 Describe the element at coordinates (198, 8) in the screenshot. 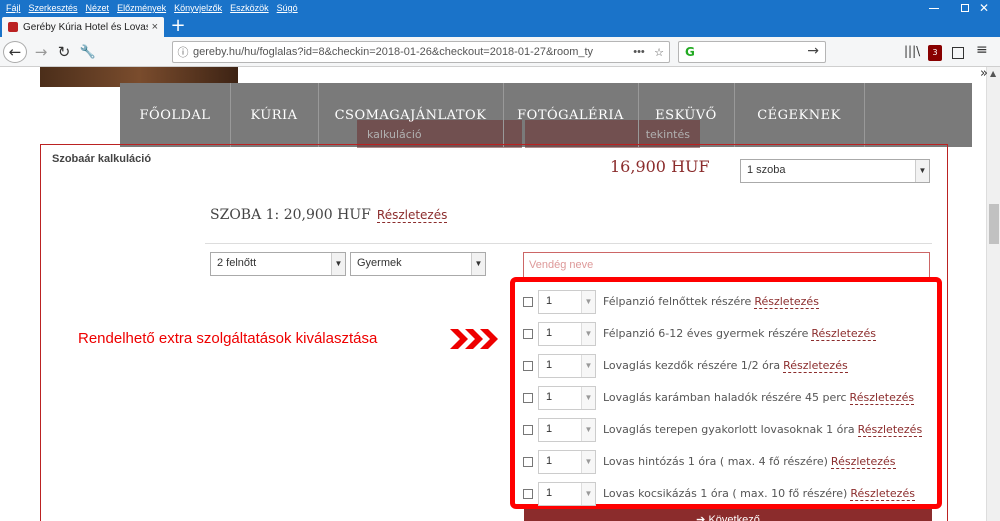

I see `menu-bookmarks: Könyvjelzők` at that location.